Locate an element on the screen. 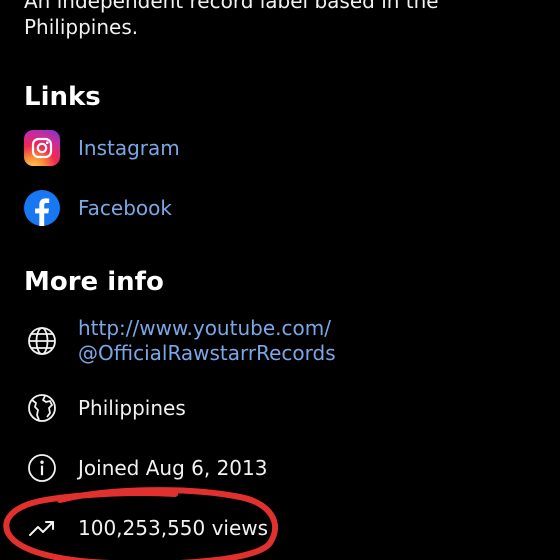  globe-africa-icon is located at coordinates (42, 408).